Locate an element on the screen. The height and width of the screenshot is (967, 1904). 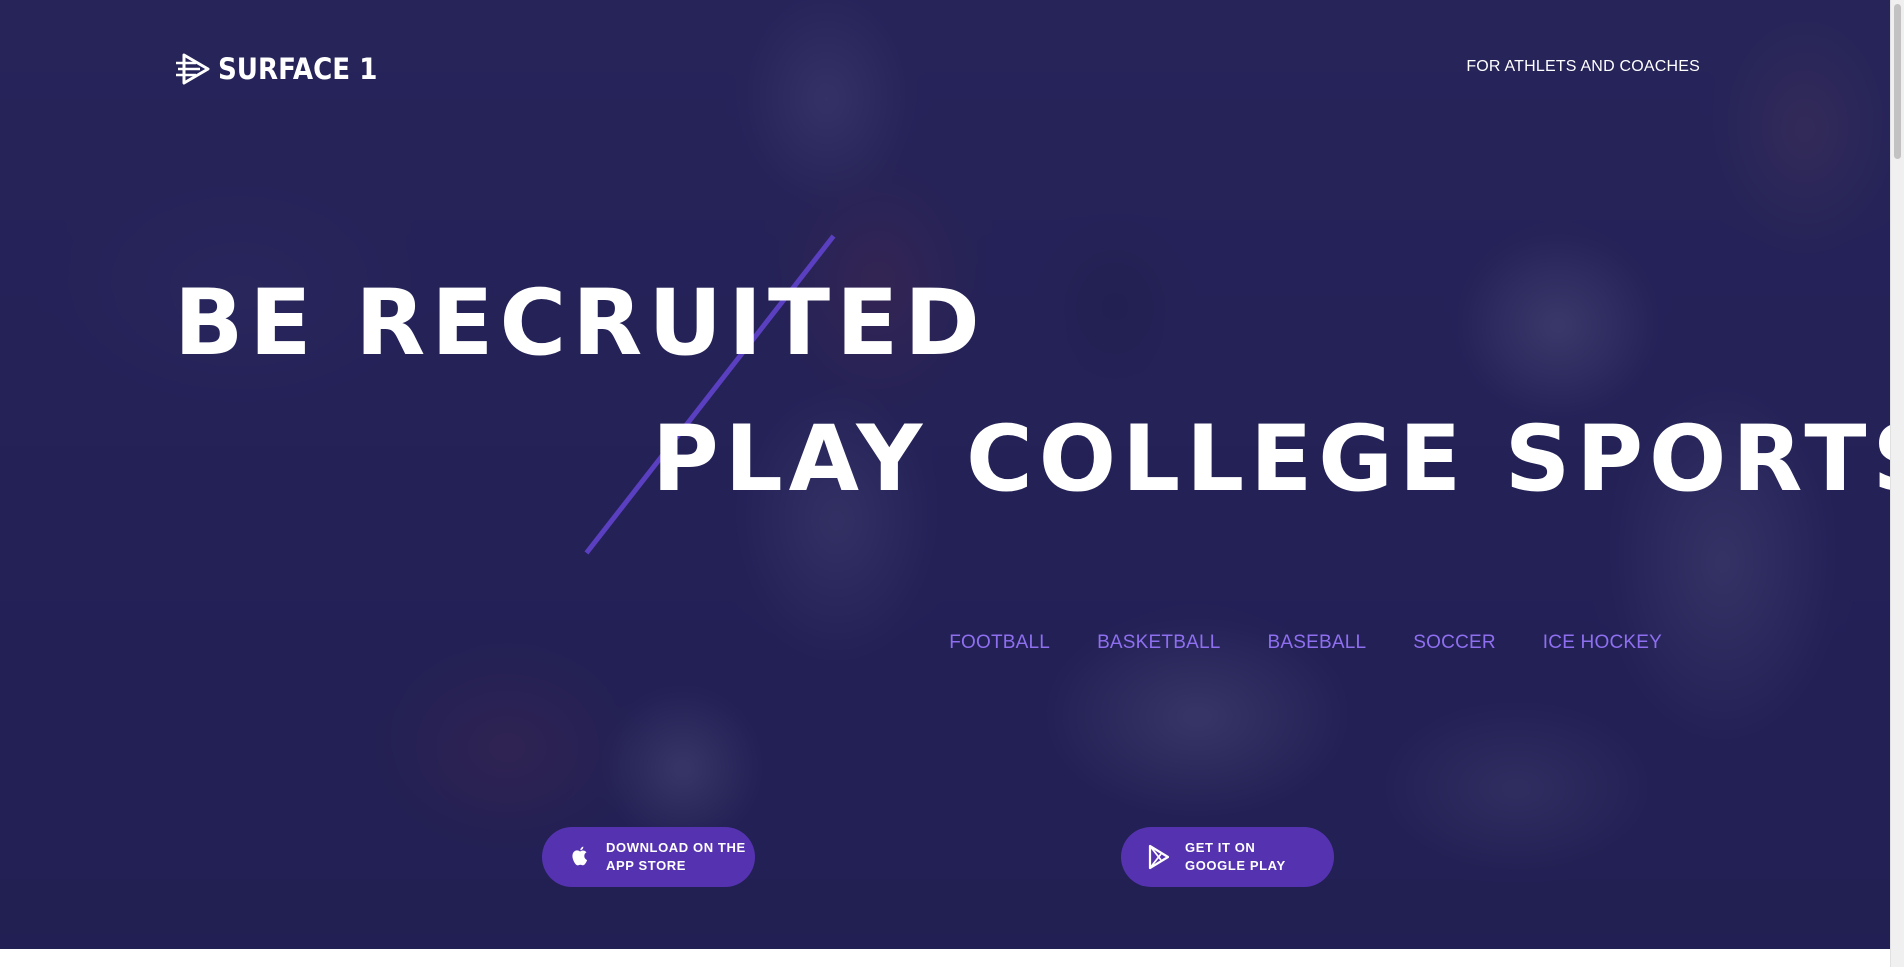
apple-icon is located at coordinates (580, 856).